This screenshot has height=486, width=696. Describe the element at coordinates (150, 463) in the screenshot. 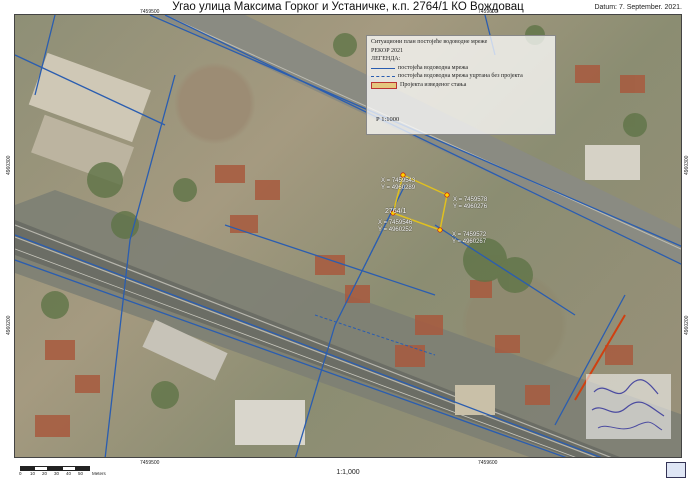

I see `coord-bottom-1: 7459500` at that location.